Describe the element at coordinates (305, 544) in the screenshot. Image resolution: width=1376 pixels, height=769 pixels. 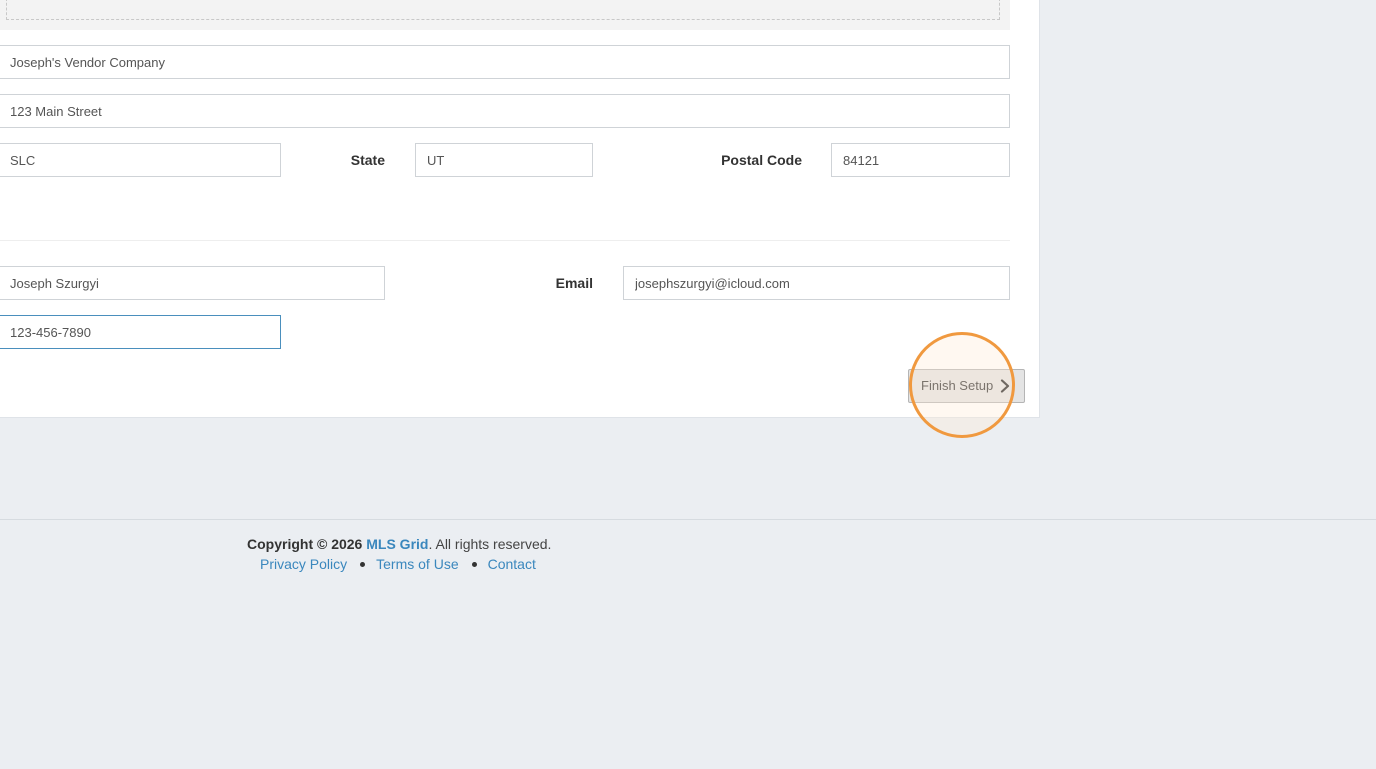
I see `copyright-prefix: Copyright © 2026` at that location.